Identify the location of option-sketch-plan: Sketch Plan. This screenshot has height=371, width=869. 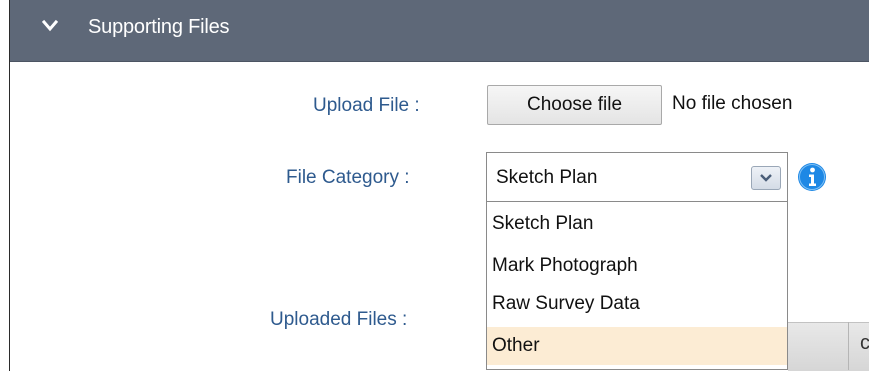
(637, 224).